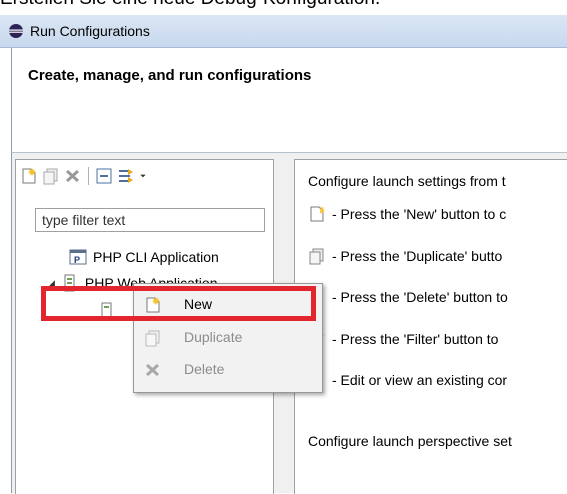 This screenshot has width=567, height=494. Describe the element at coordinates (213, 337) in the screenshot. I see `menu-item-label: Duplicate` at that location.